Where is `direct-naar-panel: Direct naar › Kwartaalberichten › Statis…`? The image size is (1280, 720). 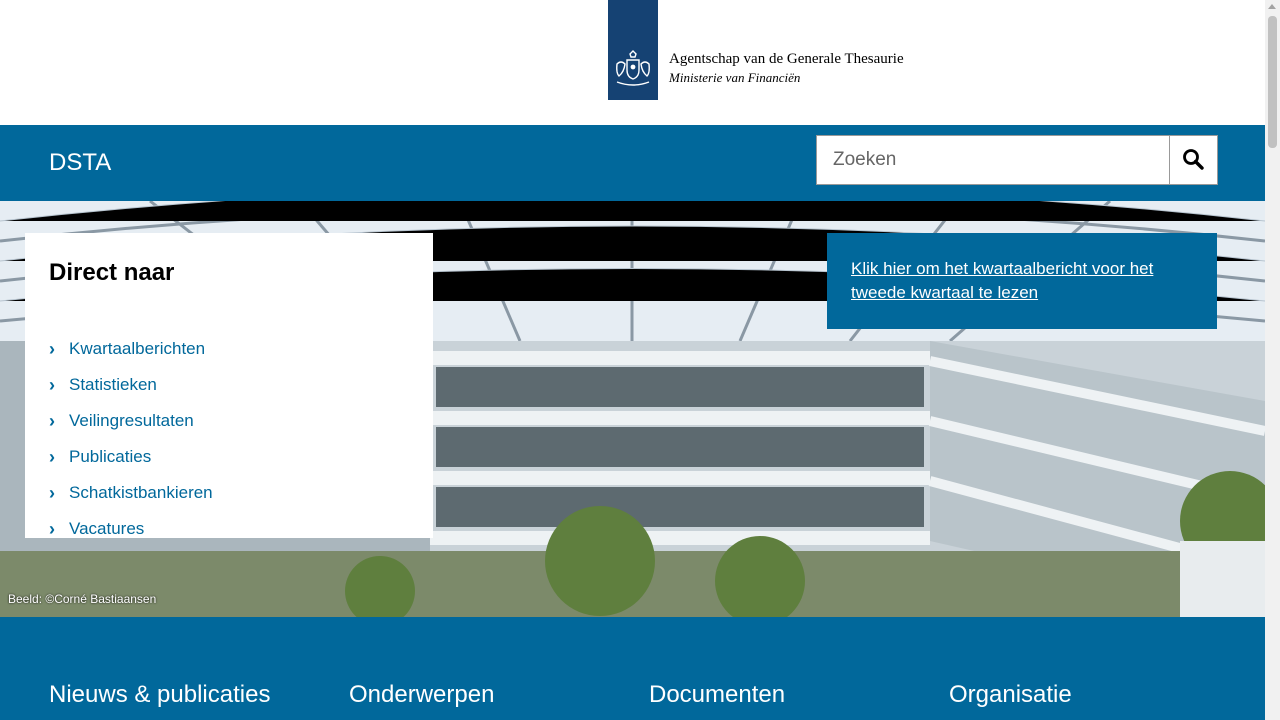
direct-naar-panel: Direct naar › Kwartaalberichten › Statis… is located at coordinates (229, 386).